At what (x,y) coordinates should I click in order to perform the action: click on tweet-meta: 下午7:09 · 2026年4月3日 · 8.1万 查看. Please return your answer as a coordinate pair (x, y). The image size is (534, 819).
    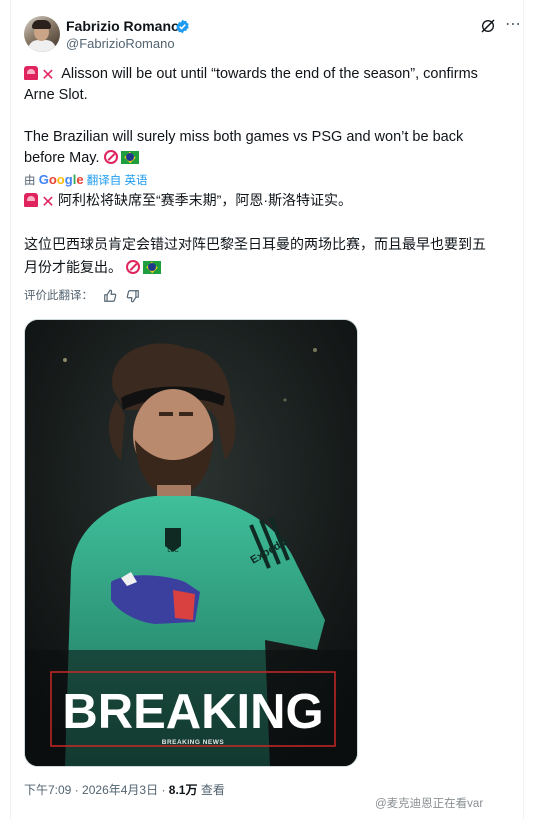
    Looking at the image, I should click on (124, 790).